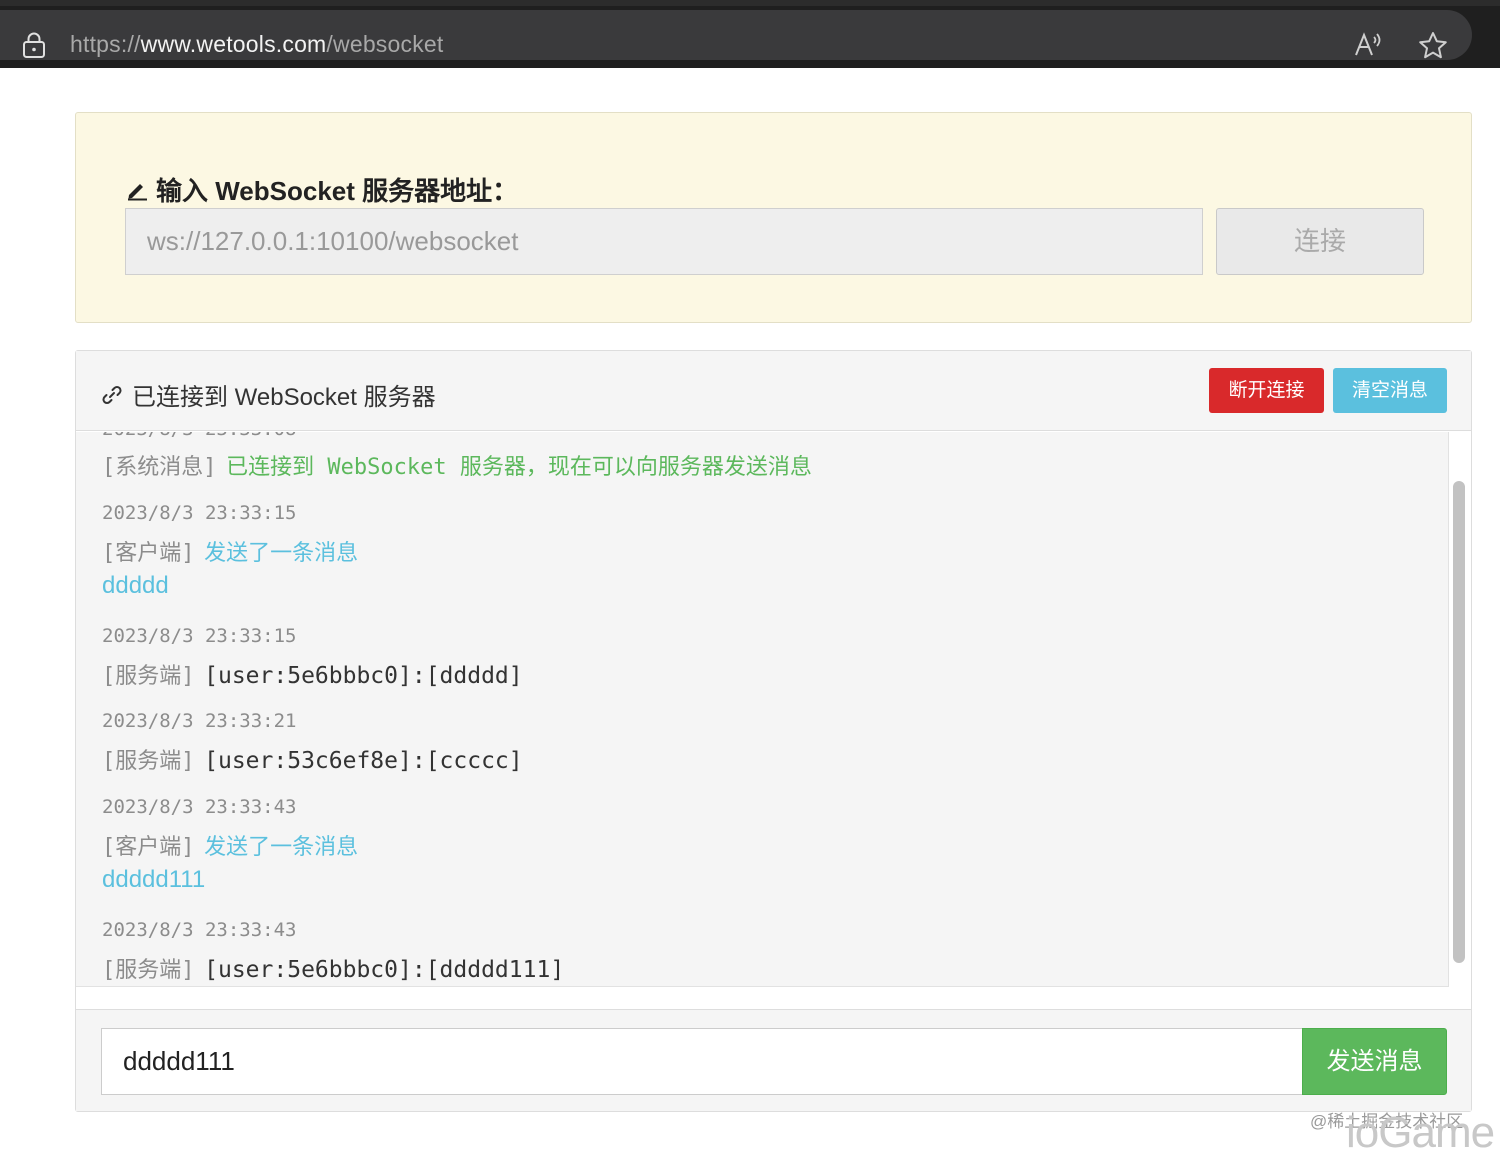 This screenshot has height=1157, width=1500. What do you see at coordinates (750, 3) in the screenshot?
I see `tab-strip` at bounding box center [750, 3].